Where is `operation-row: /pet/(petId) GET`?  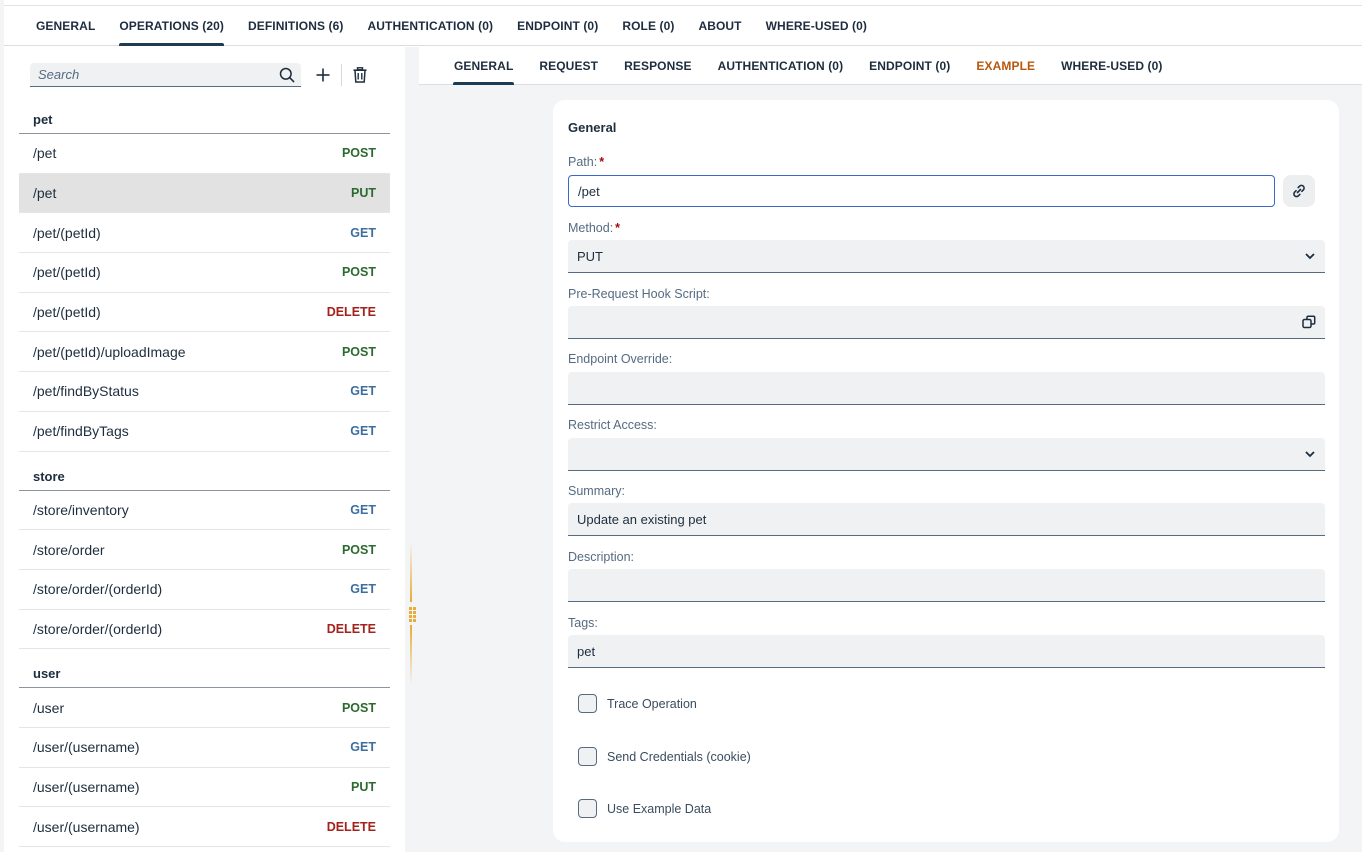
operation-row: /pet/(petId) GET is located at coordinates (204, 233).